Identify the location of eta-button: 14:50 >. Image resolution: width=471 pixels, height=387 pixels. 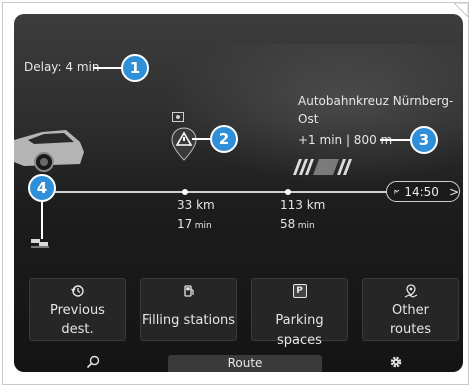
(423, 191).